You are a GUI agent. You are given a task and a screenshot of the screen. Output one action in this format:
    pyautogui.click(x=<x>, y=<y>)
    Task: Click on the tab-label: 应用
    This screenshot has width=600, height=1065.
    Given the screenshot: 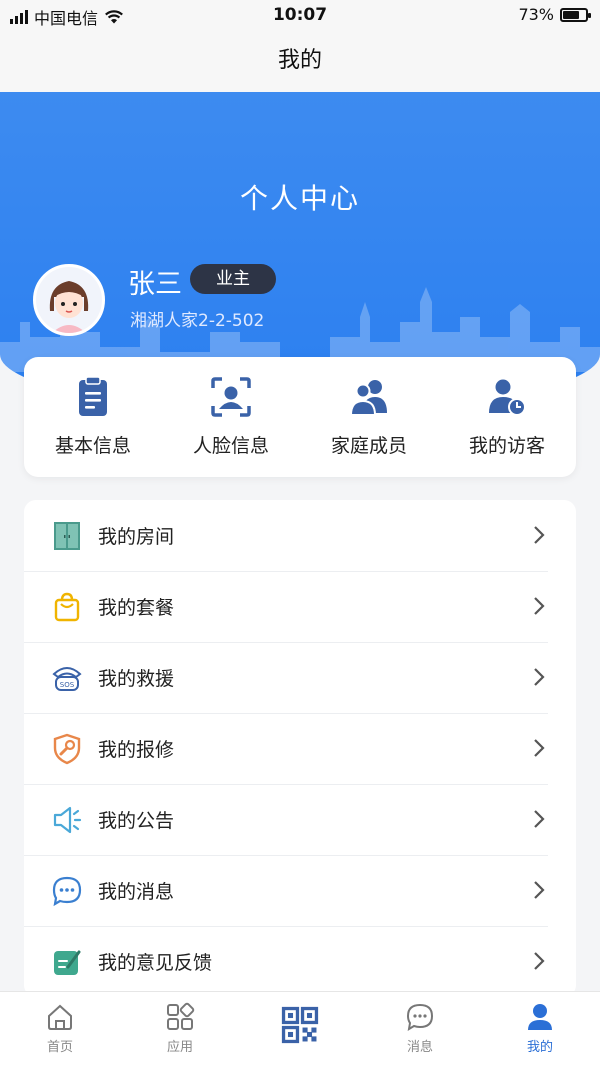 What is the action you would take?
    pyautogui.click(x=179, y=1047)
    